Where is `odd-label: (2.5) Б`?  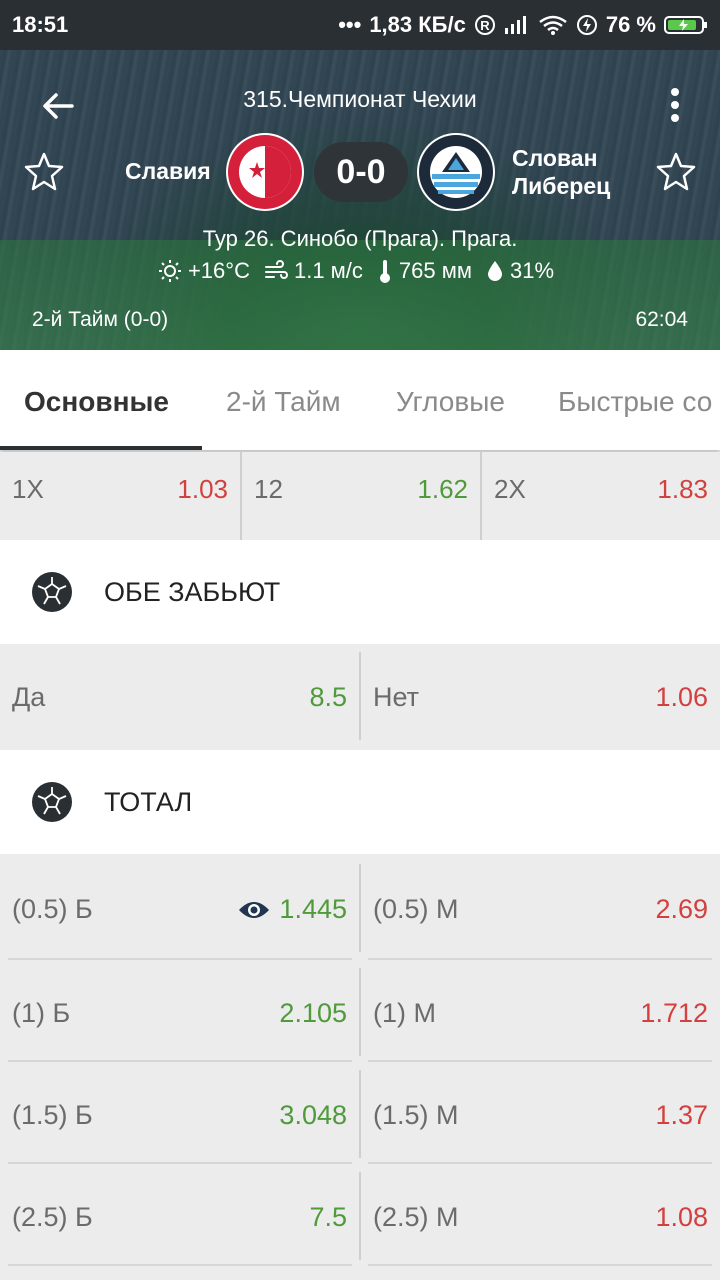 odd-label: (2.5) Б is located at coordinates (52, 1217).